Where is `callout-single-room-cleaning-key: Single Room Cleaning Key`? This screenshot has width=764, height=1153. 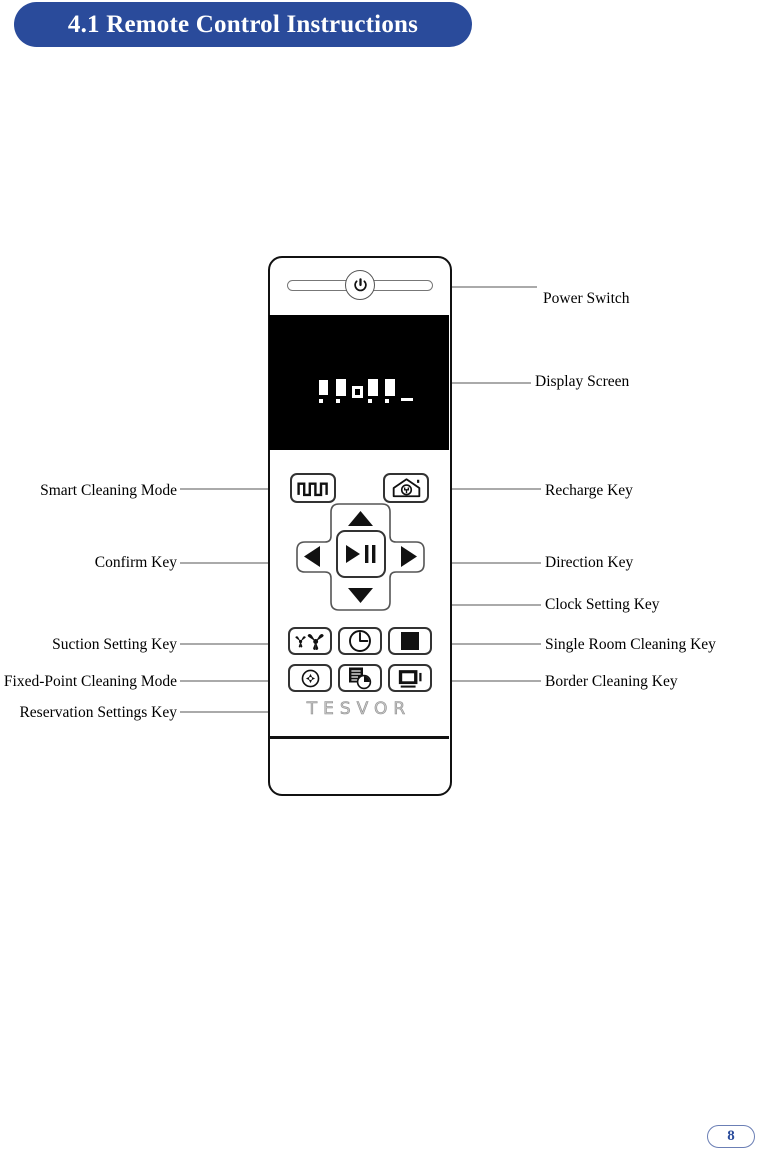
callout-single-room-cleaning-key: Single Room Cleaning Key is located at coordinates (630, 644).